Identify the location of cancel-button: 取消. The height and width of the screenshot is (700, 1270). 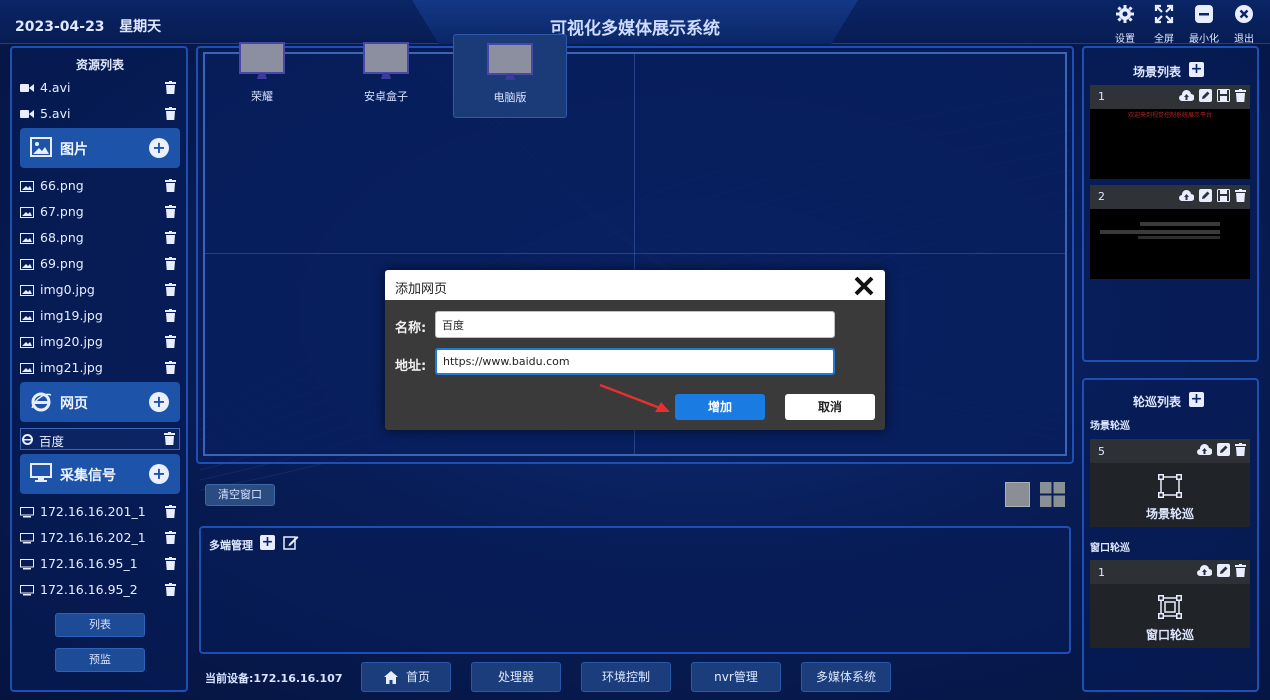
(830, 407).